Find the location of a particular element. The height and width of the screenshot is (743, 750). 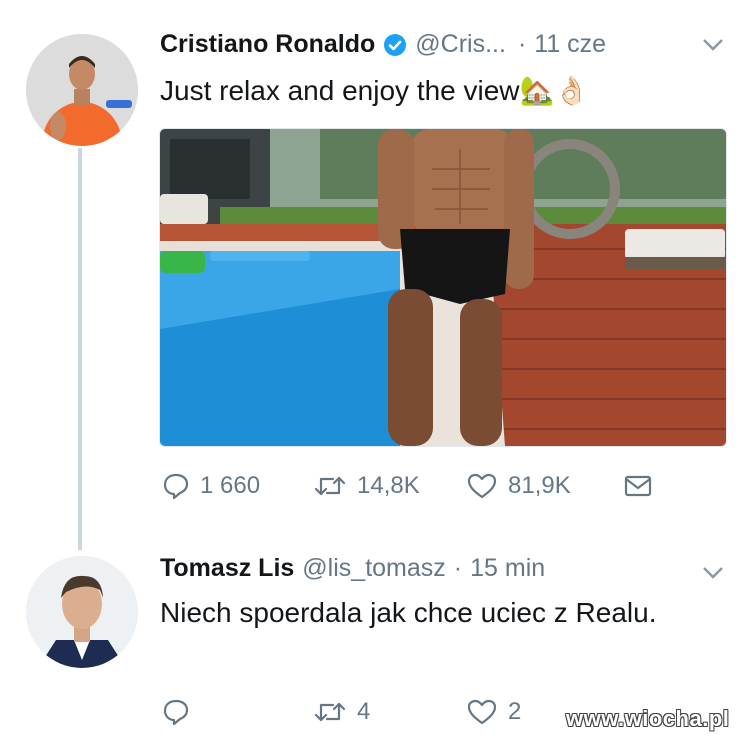

message-icon is located at coordinates (643, 486).